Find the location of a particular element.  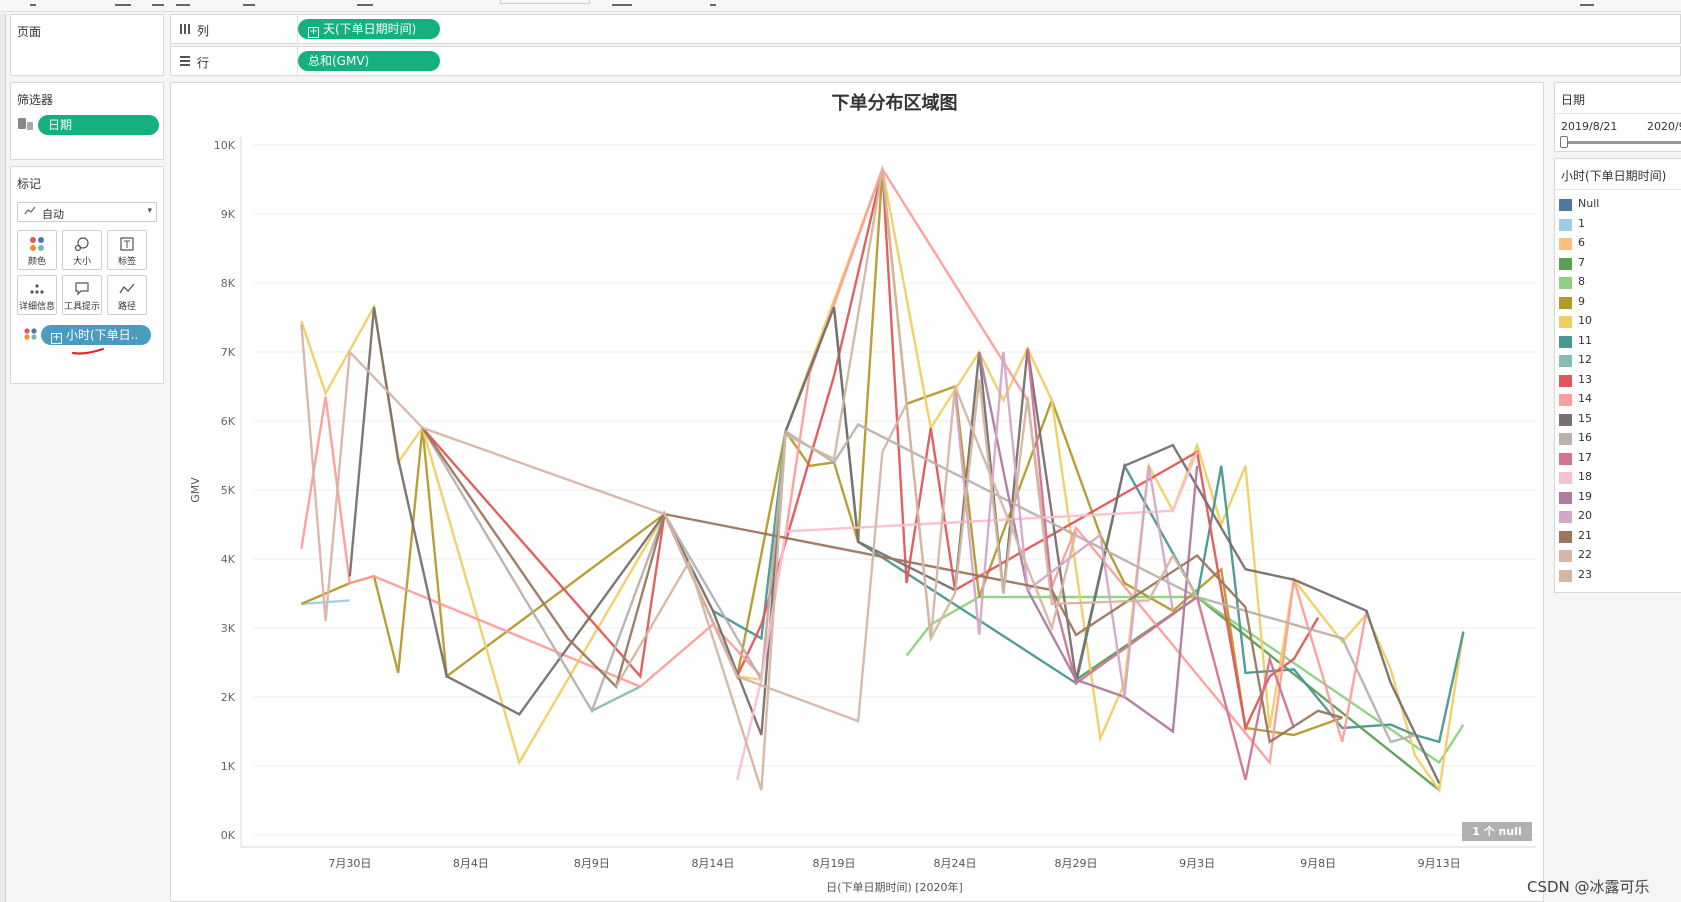

legend-label: 15 is located at coordinates (1585, 418).